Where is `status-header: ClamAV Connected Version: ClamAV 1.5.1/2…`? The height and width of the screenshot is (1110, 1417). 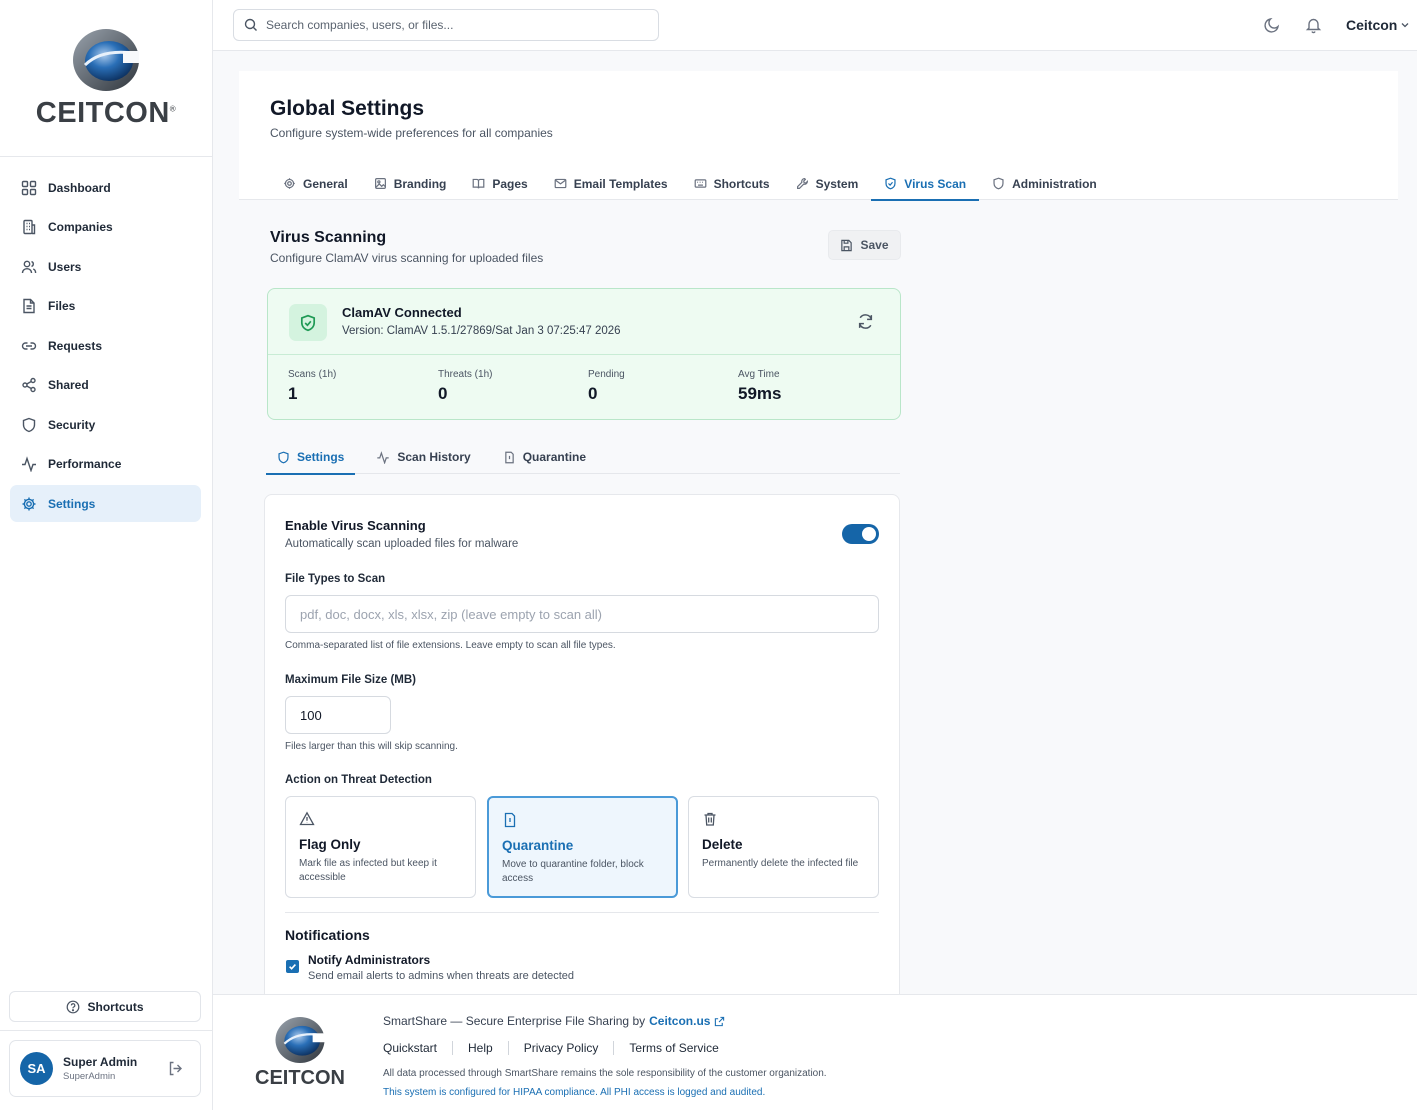
status-header: ClamAV Connected Version: ClamAV 1.5.1/2… is located at coordinates (584, 322).